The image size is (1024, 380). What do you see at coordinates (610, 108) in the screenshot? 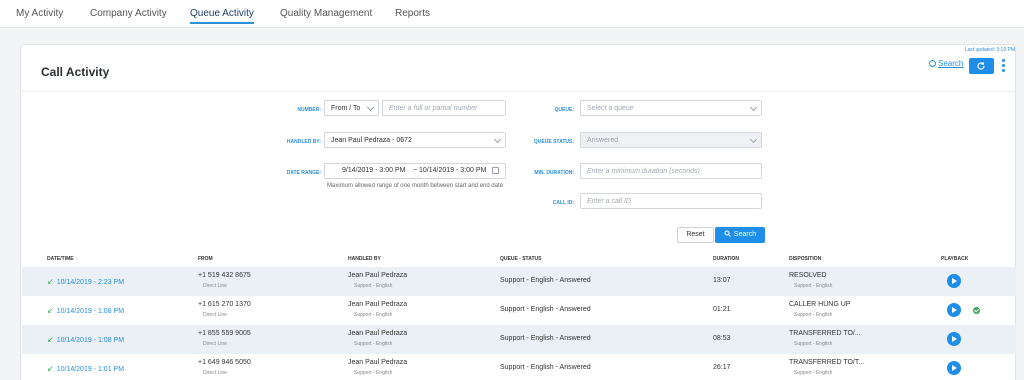
I see `queue-placeholder: Select a queue` at bounding box center [610, 108].